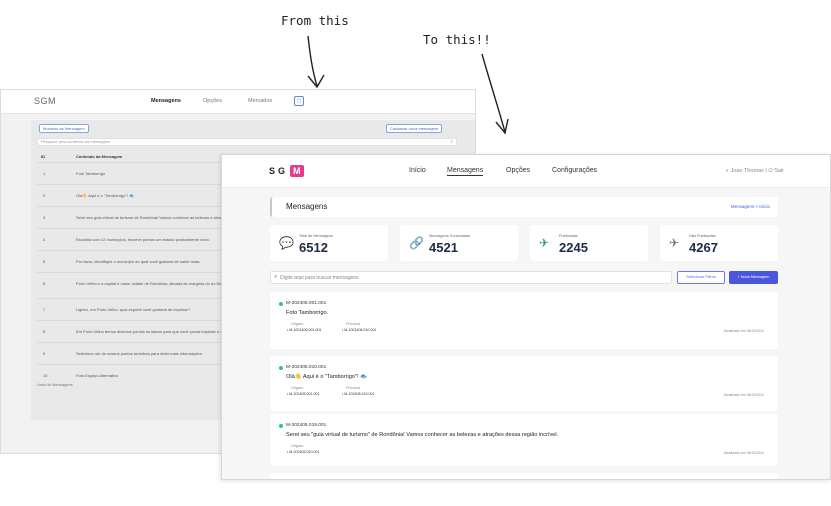  What do you see at coordinates (443, 247) in the screenshot?
I see `stat-value: 4521` at bounding box center [443, 247].